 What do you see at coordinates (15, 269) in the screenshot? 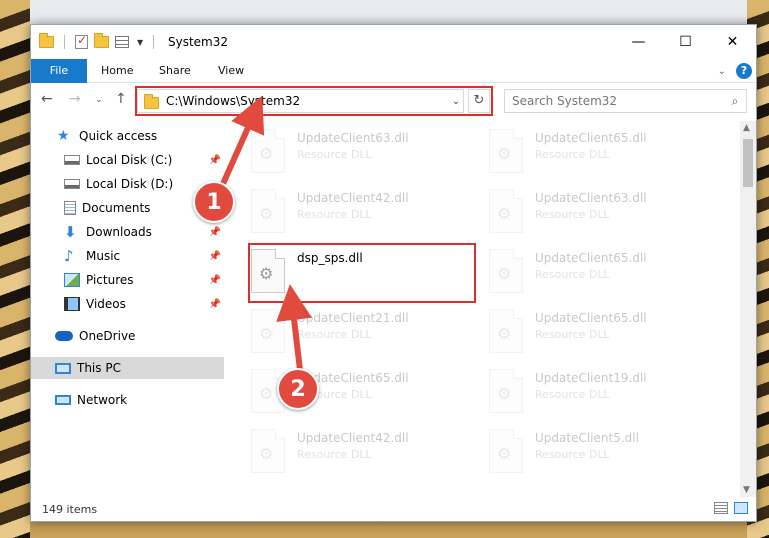
I see `desktop-background-left` at bounding box center [15, 269].